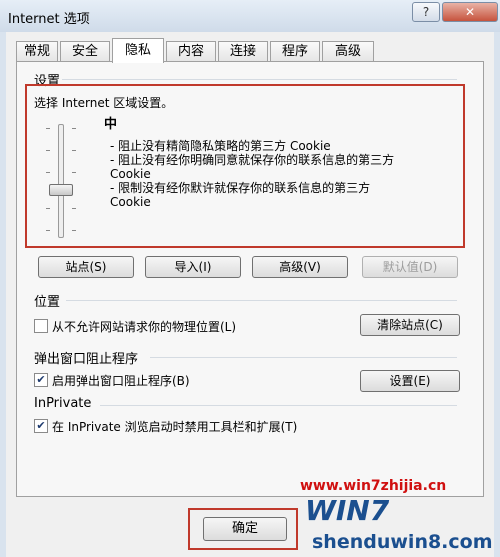 This screenshot has height=557, width=500. Describe the element at coordinates (410, 381) in the screenshot. I see `popup-settings-button: 设置(E)` at that location.